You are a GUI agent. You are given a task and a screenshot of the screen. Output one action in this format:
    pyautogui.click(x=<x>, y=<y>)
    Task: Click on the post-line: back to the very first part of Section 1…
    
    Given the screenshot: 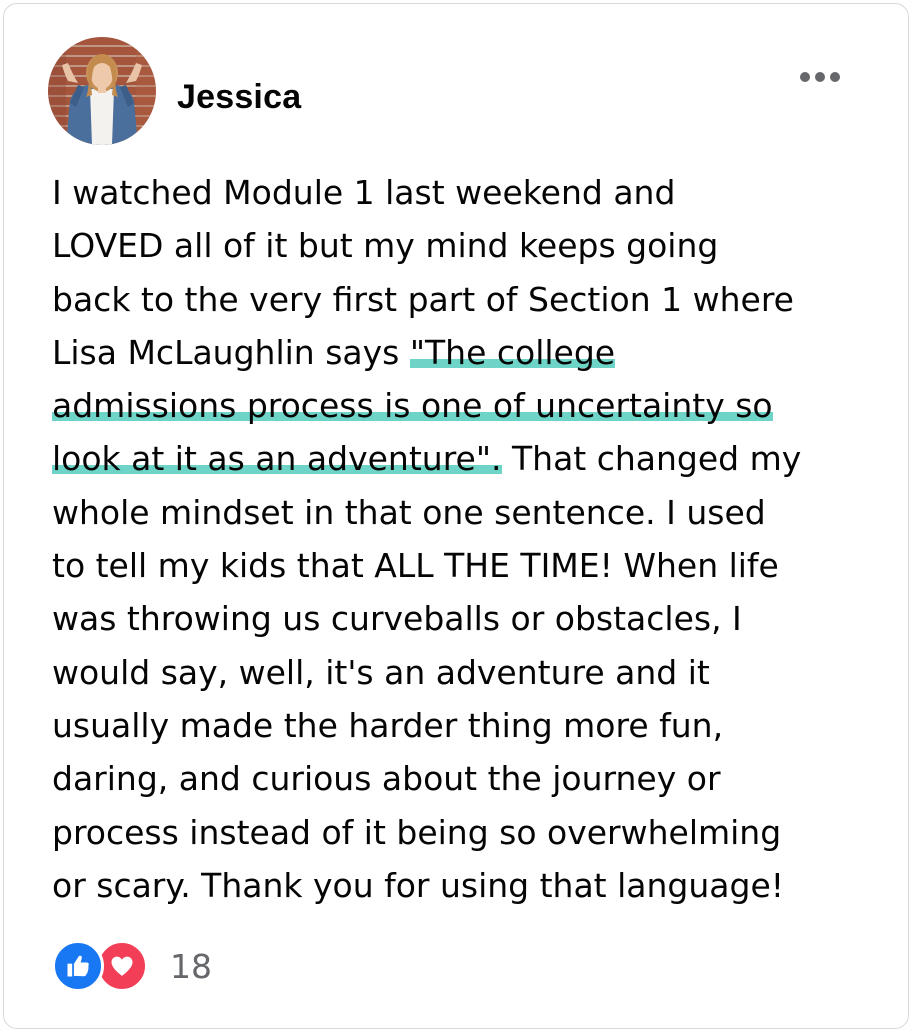 What is the action you would take?
    pyautogui.click(x=423, y=299)
    